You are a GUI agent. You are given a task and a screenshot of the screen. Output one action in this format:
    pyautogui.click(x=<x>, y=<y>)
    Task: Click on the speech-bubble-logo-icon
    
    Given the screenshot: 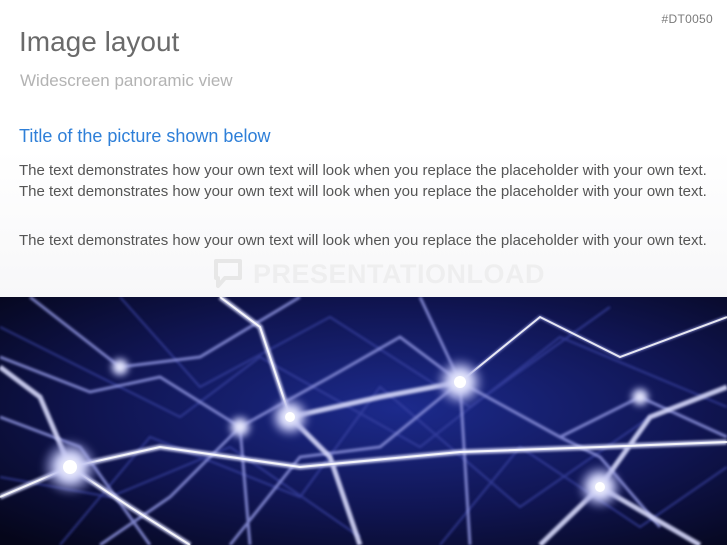 What is the action you would take?
    pyautogui.click(x=228, y=273)
    